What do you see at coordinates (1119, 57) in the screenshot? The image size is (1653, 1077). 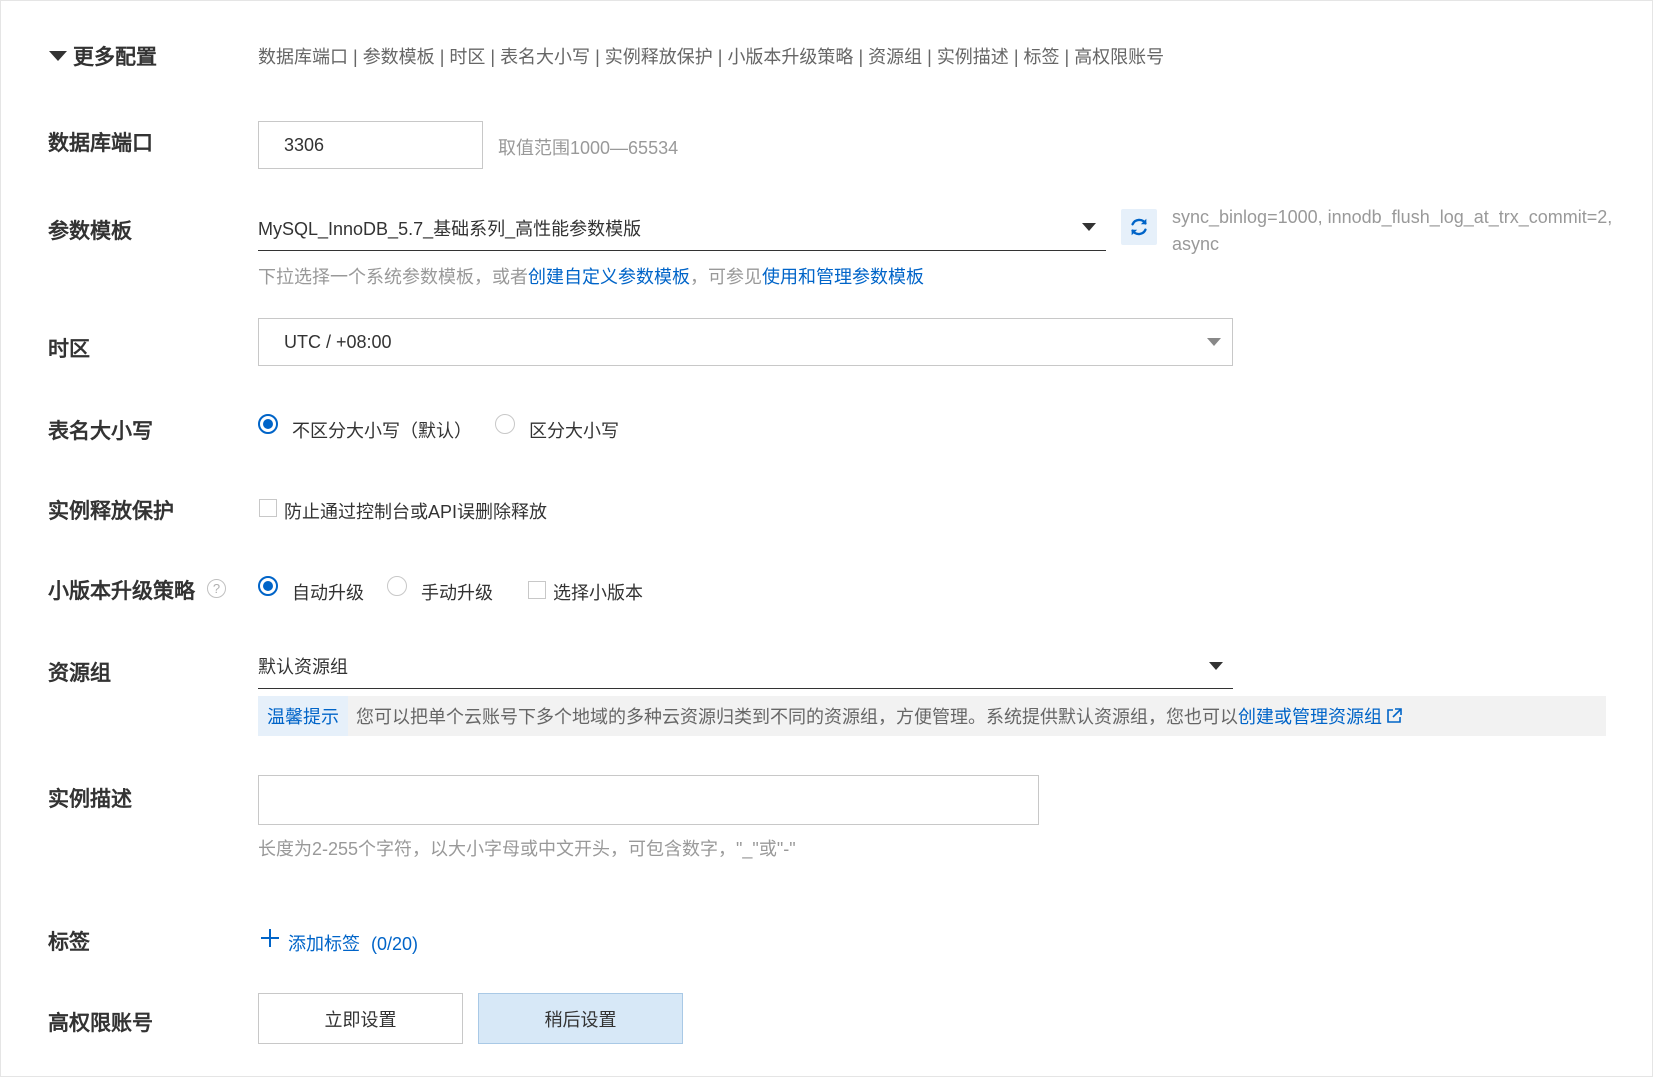 I see `anchor-link-admin-account: 高权限账号` at bounding box center [1119, 57].